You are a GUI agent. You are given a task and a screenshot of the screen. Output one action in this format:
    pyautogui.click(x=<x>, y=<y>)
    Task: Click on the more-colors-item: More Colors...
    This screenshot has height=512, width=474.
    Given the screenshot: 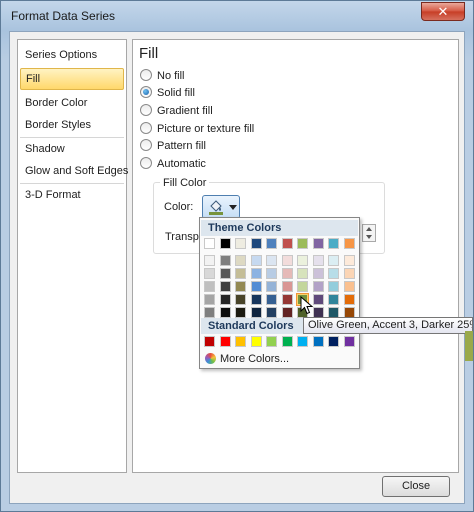 What is the action you would take?
    pyautogui.click(x=247, y=359)
    